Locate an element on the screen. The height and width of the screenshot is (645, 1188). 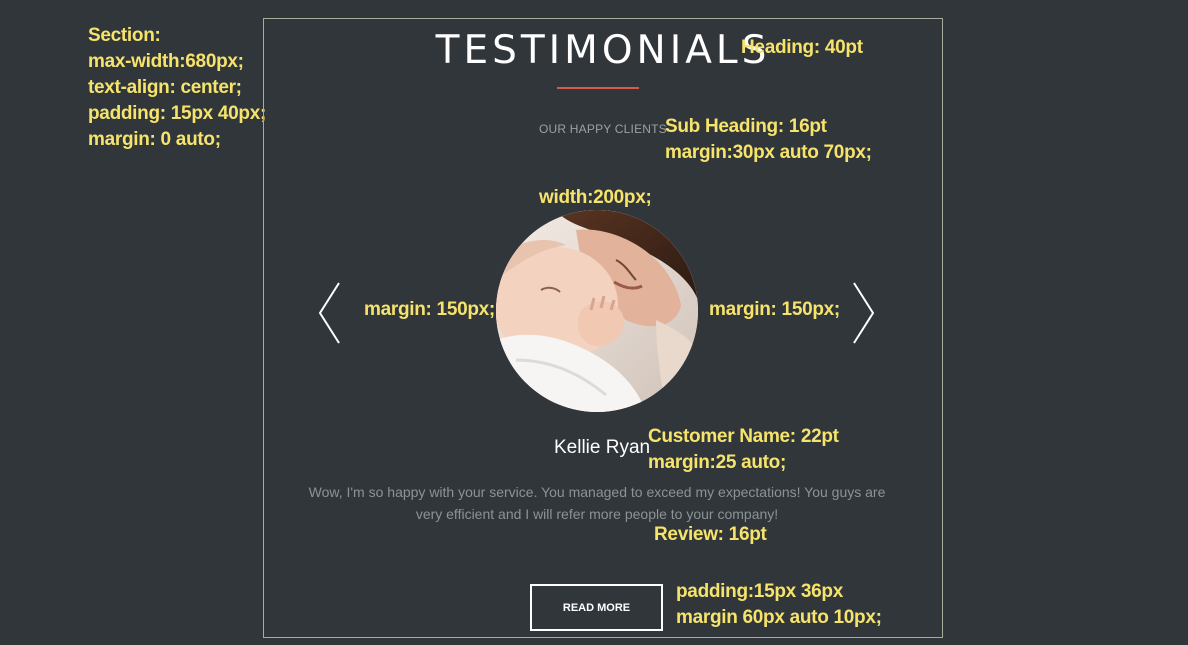
annotation-line: padding:15px 36px is located at coordinates (759, 591).